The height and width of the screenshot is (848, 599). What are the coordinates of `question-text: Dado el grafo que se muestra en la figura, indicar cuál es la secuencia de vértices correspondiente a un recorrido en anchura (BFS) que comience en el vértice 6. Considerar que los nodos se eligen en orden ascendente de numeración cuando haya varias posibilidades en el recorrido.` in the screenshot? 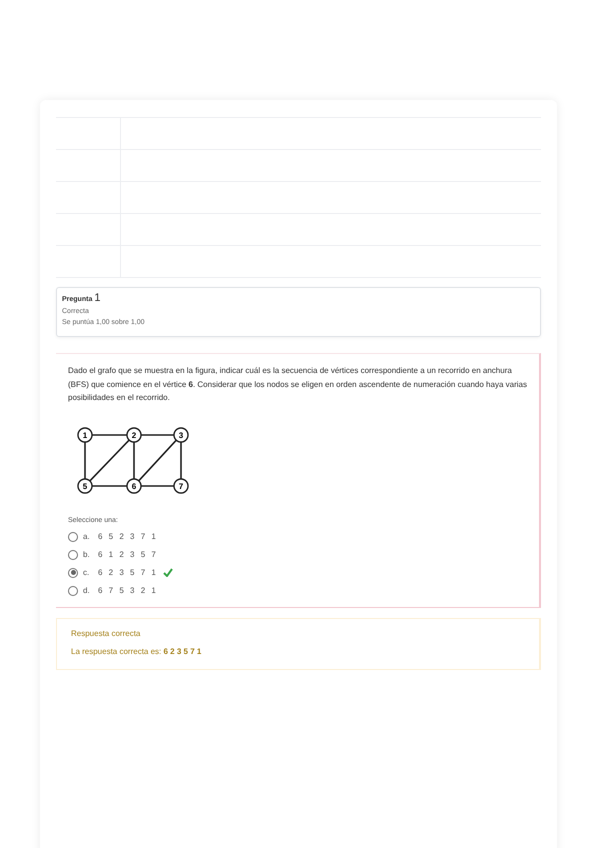 It's located at (297, 384).